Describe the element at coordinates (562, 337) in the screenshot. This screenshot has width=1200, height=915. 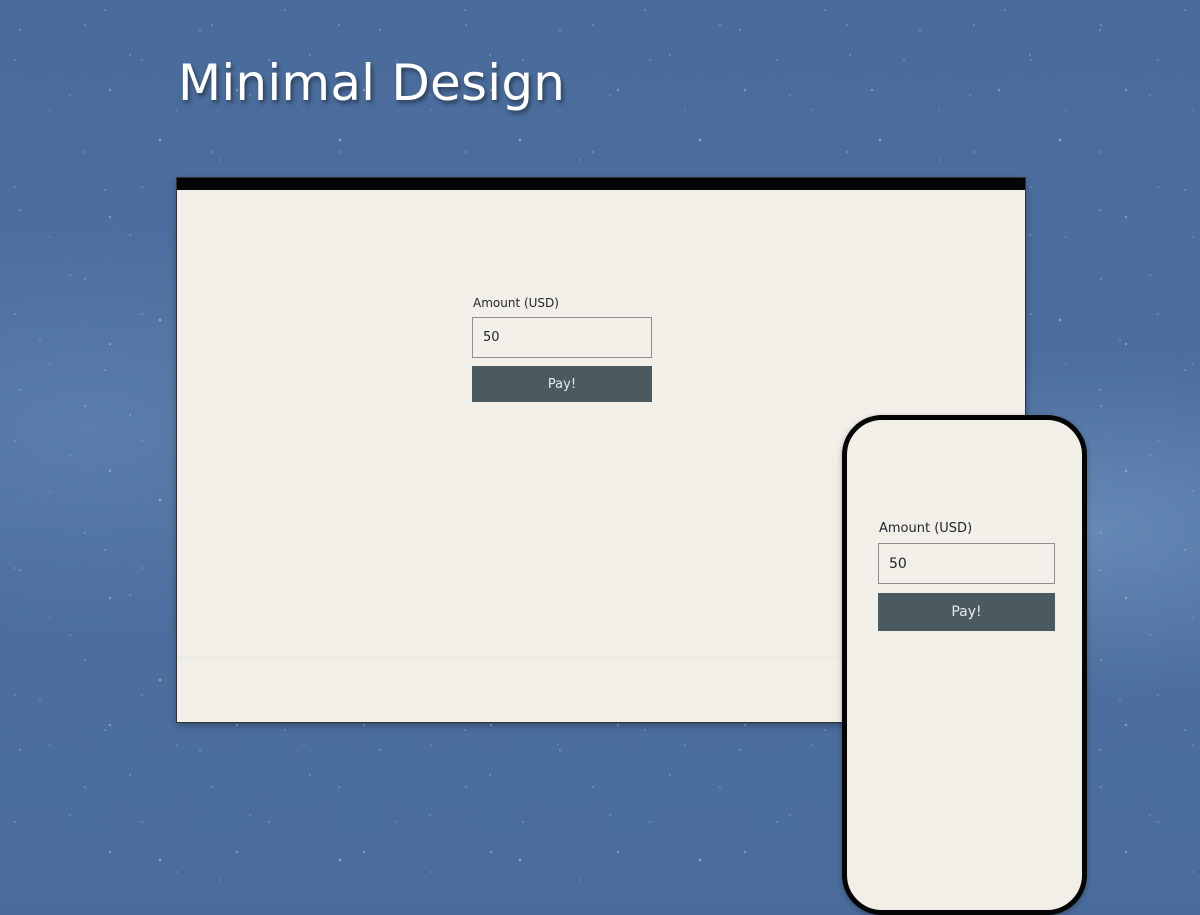
I see `amount-input` at that location.